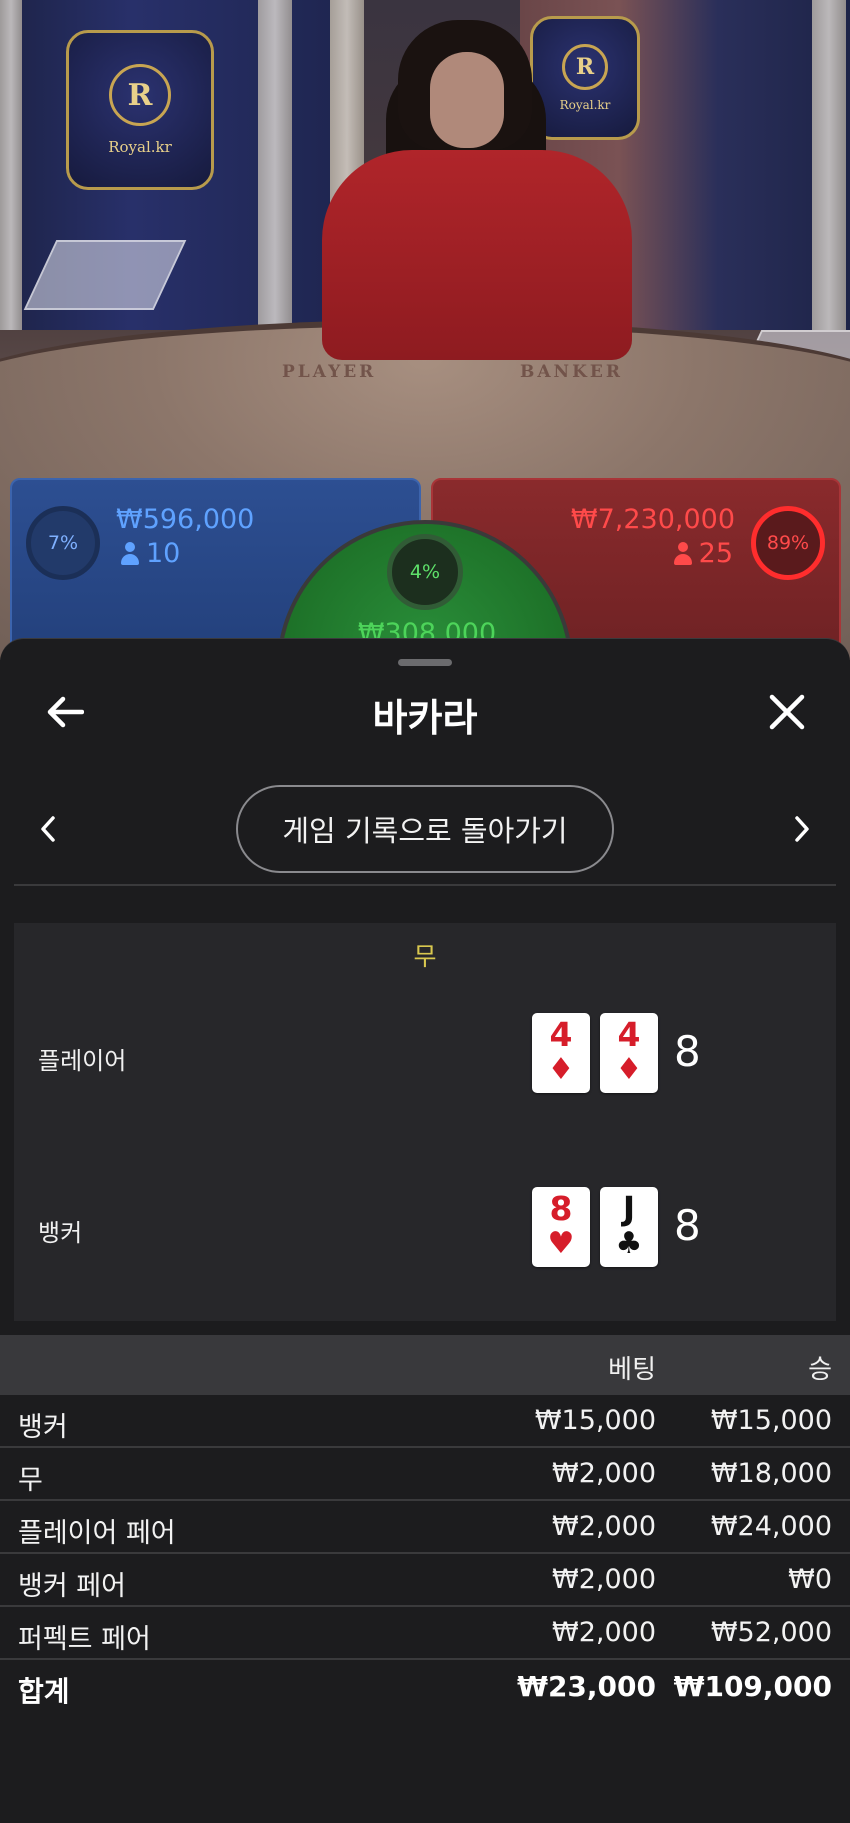 Image resolution: width=850 pixels, height=1823 pixels. I want to click on bet-type: 퍼펙트 페어, so click(84, 1639).